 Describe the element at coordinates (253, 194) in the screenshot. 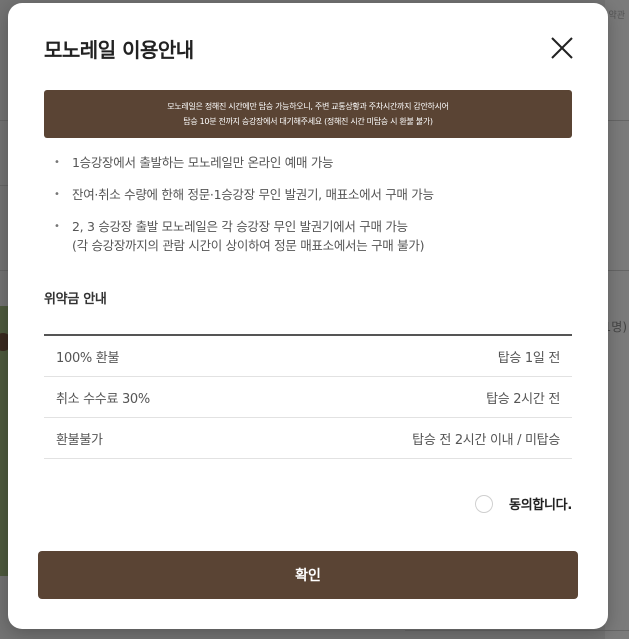

I see `list-item-text: 잔여·취소 수량에 한해 정문·1승강장 무인 발권기, 매표소에서 구매 가능` at that location.